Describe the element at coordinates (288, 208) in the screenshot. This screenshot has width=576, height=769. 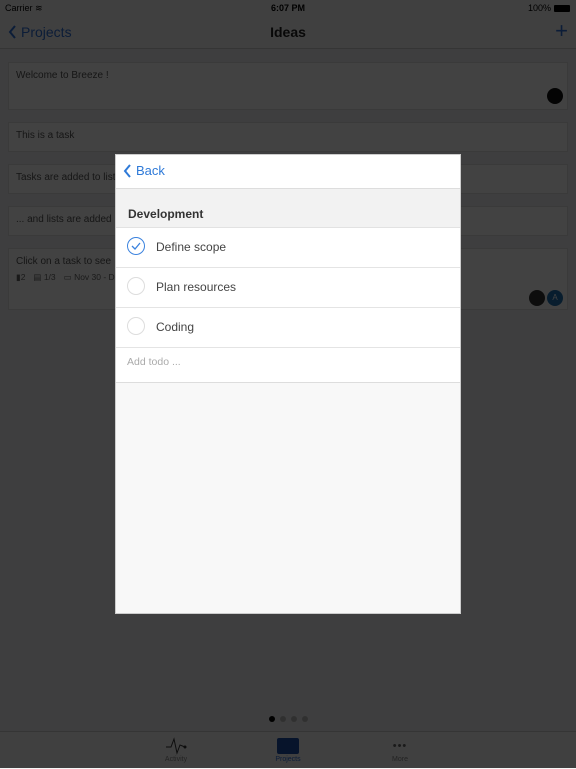
I see `list-section-header: Development` at that location.